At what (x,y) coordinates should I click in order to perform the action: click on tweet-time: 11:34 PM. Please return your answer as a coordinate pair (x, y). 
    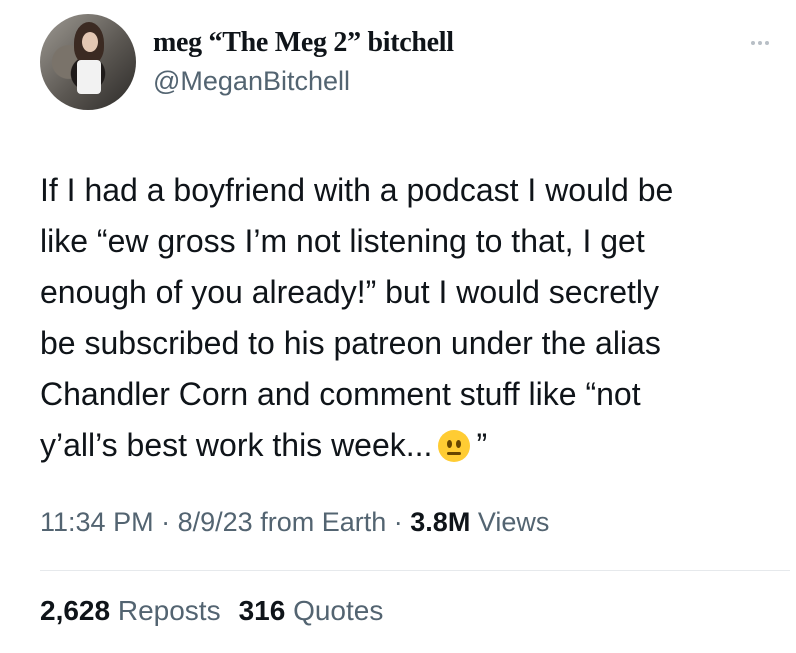
    Looking at the image, I should click on (97, 522).